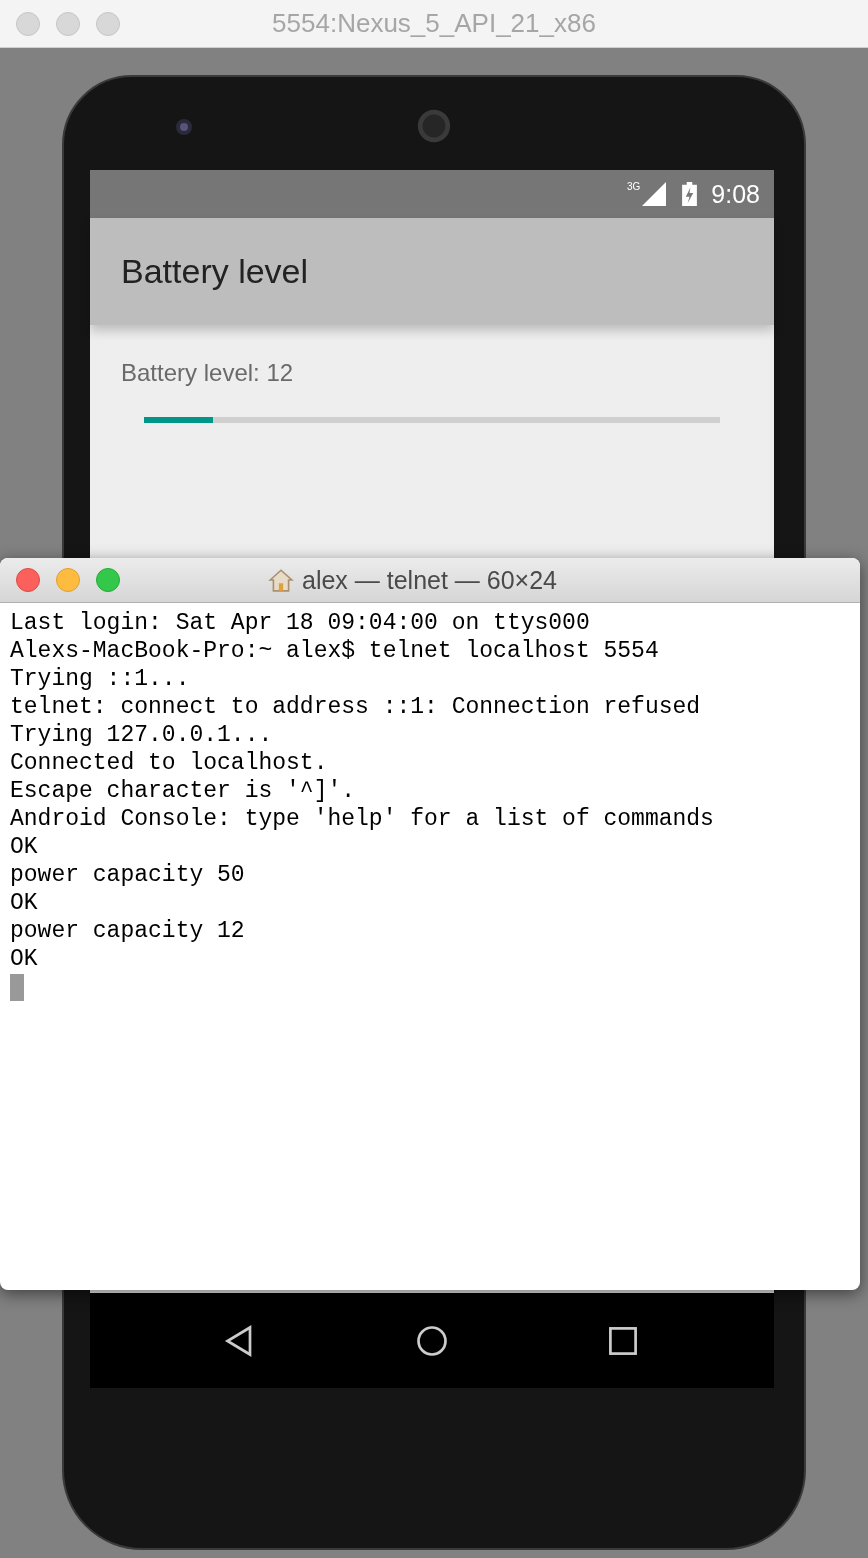 The height and width of the screenshot is (1558, 868). Describe the element at coordinates (690, 194) in the screenshot. I see `battery-charging-icon` at that location.